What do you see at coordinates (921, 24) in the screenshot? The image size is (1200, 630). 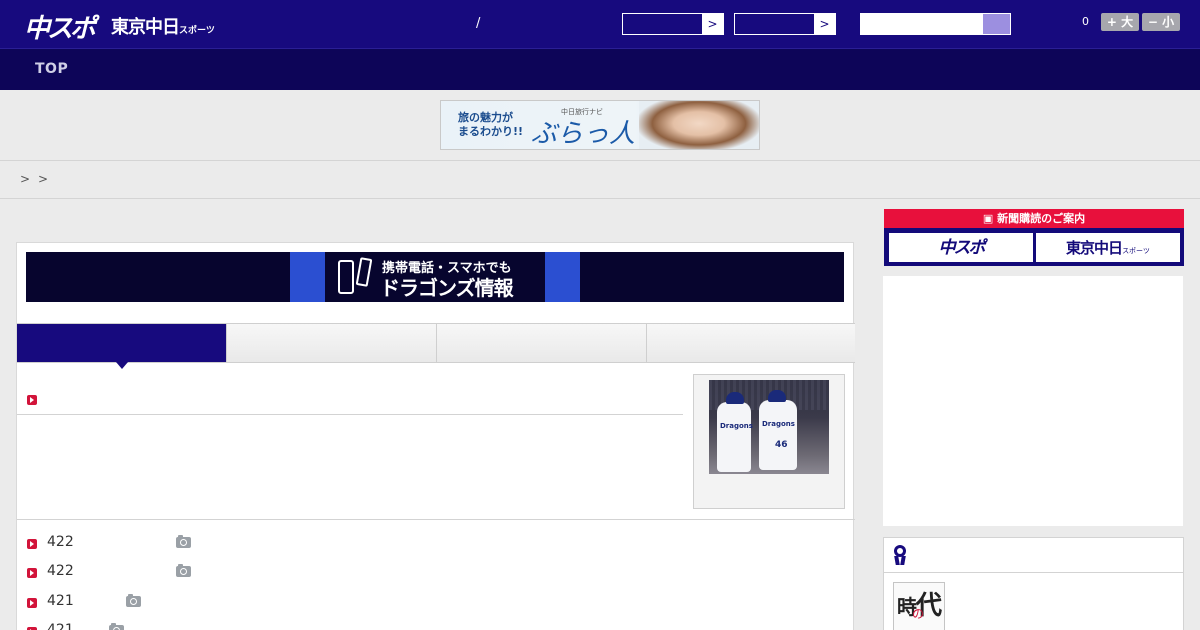 I see `search-input` at bounding box center [921, 24].